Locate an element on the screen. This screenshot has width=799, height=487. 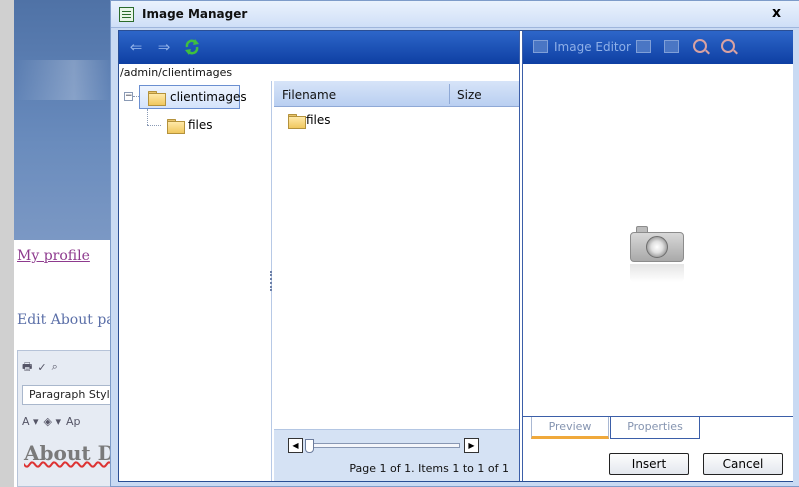
background-toolbar-row-1: 🖶 ✓ ⌕ is located at coordinates (40, 367).